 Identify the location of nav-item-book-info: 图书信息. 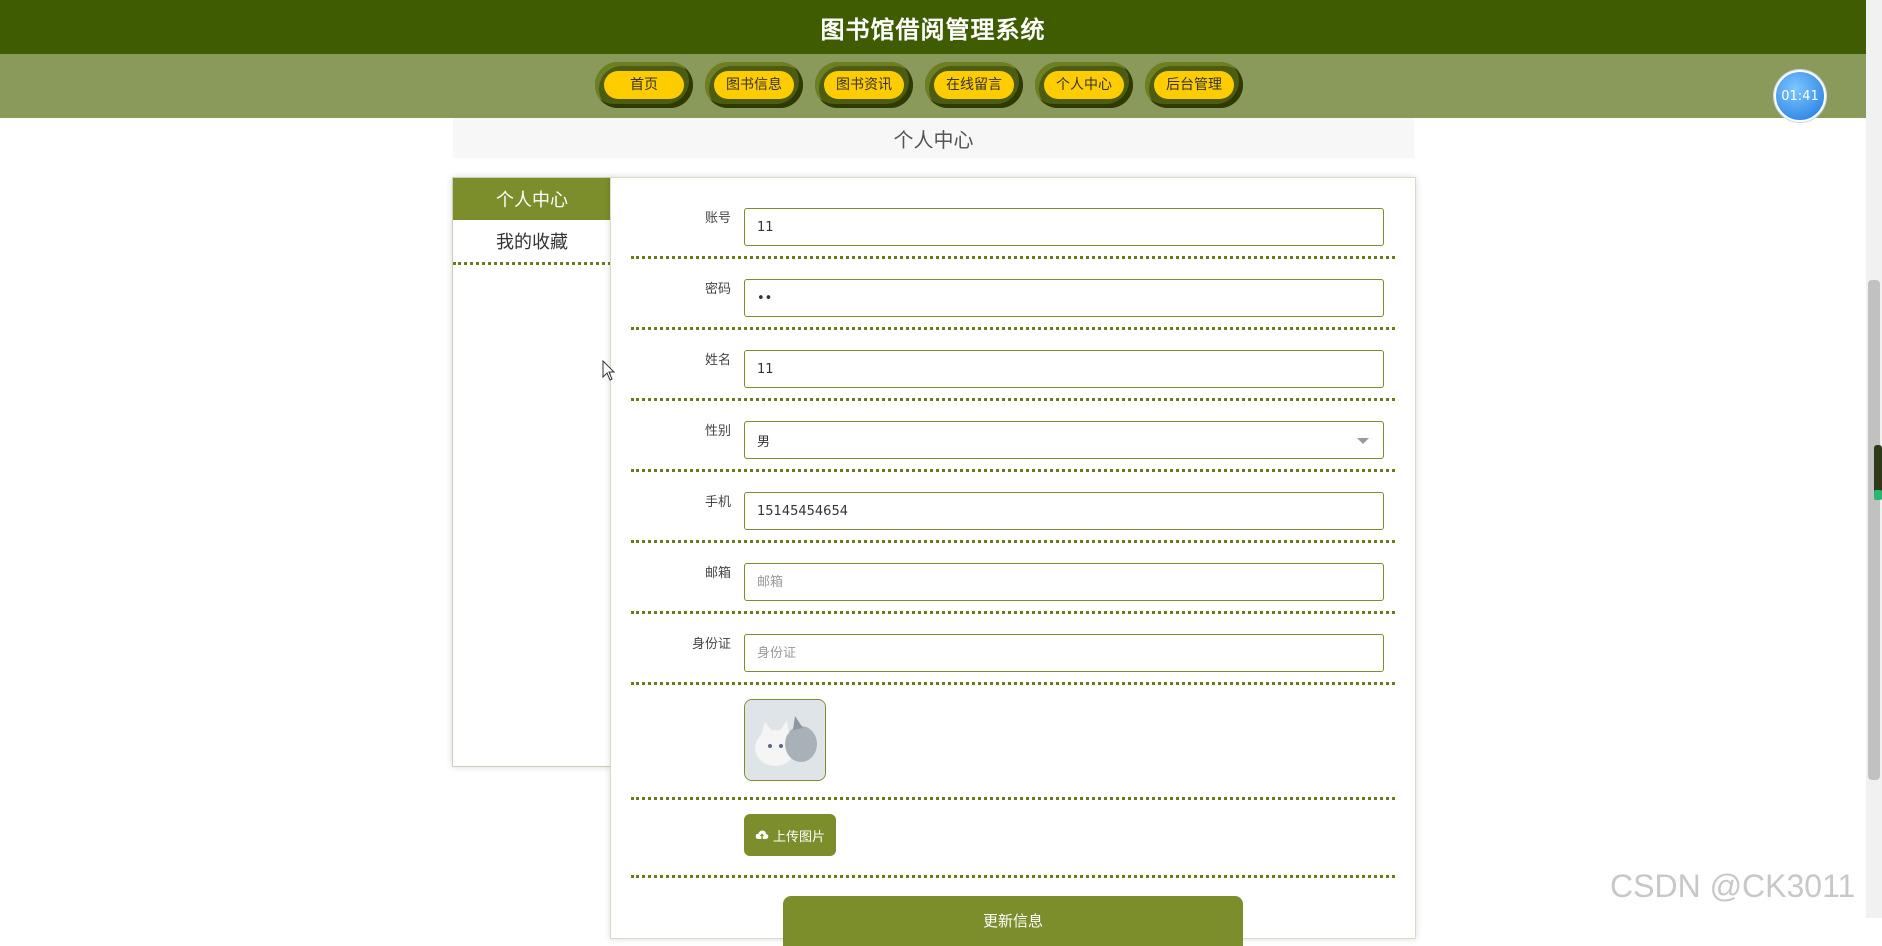
(754, 85).